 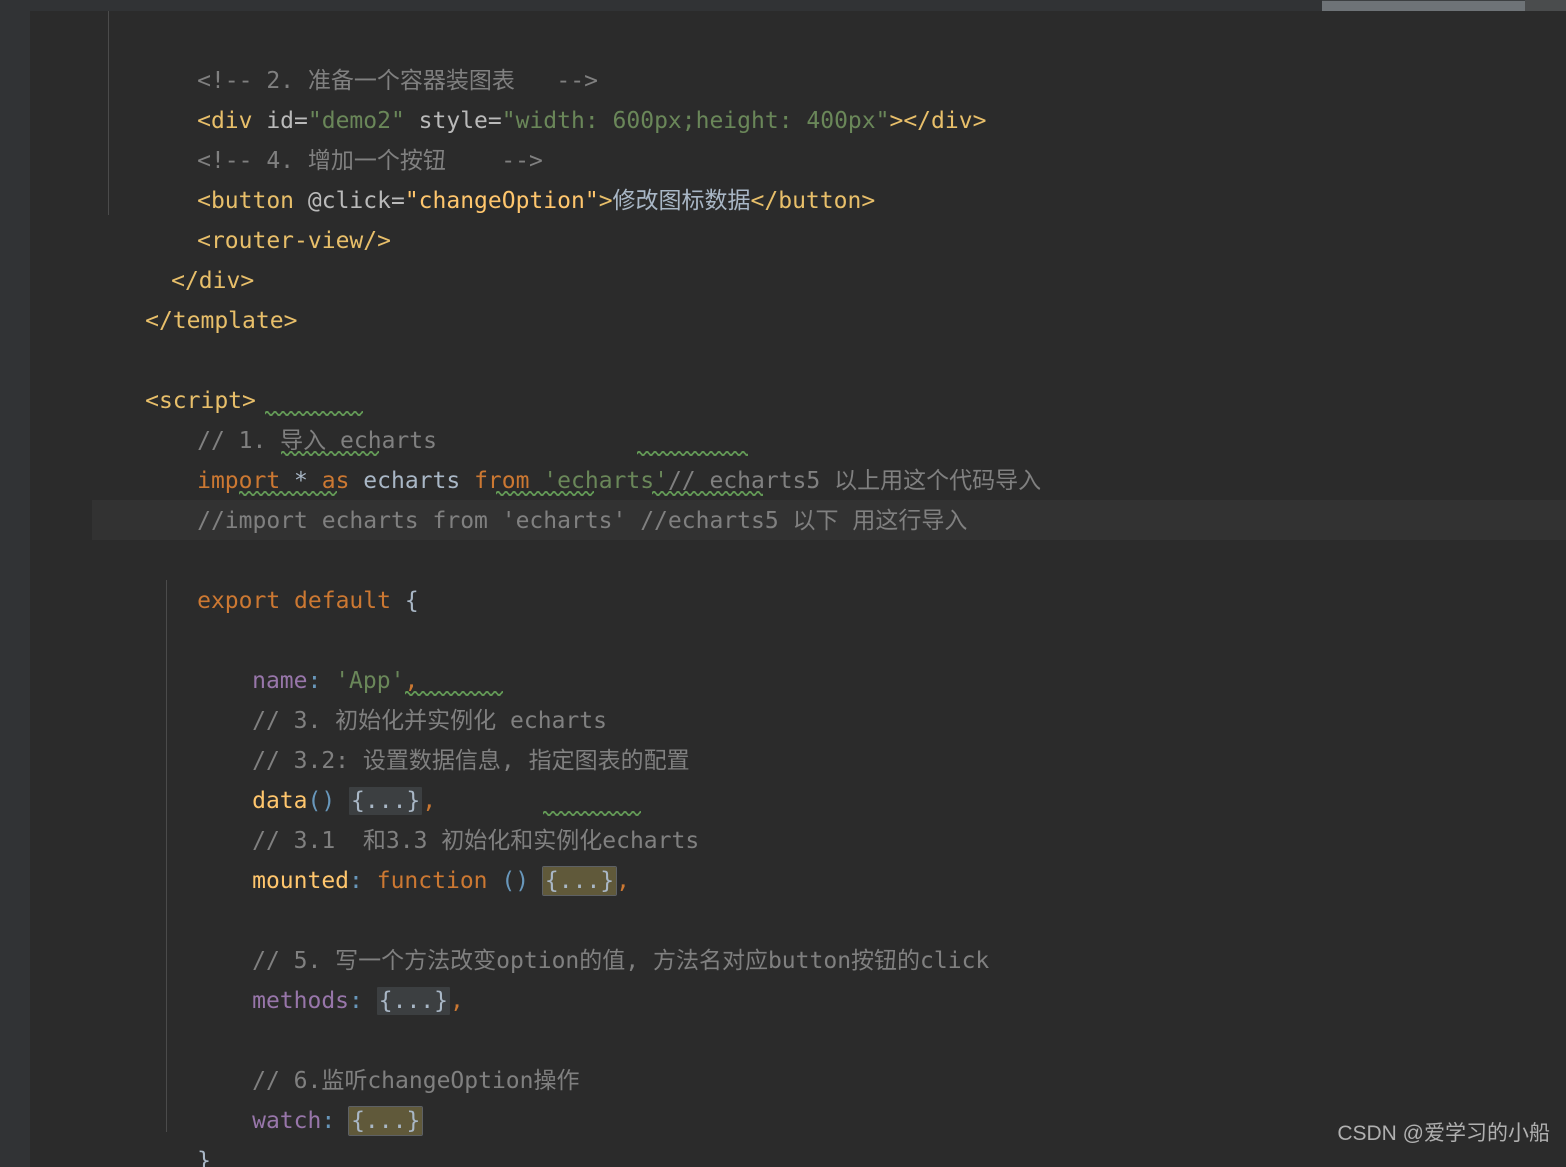 What do you see at coordinates (501, 201) in the screenshot?
I see `code-token-attr-click-value: "changeOption"` at bounding box center [501, 201].